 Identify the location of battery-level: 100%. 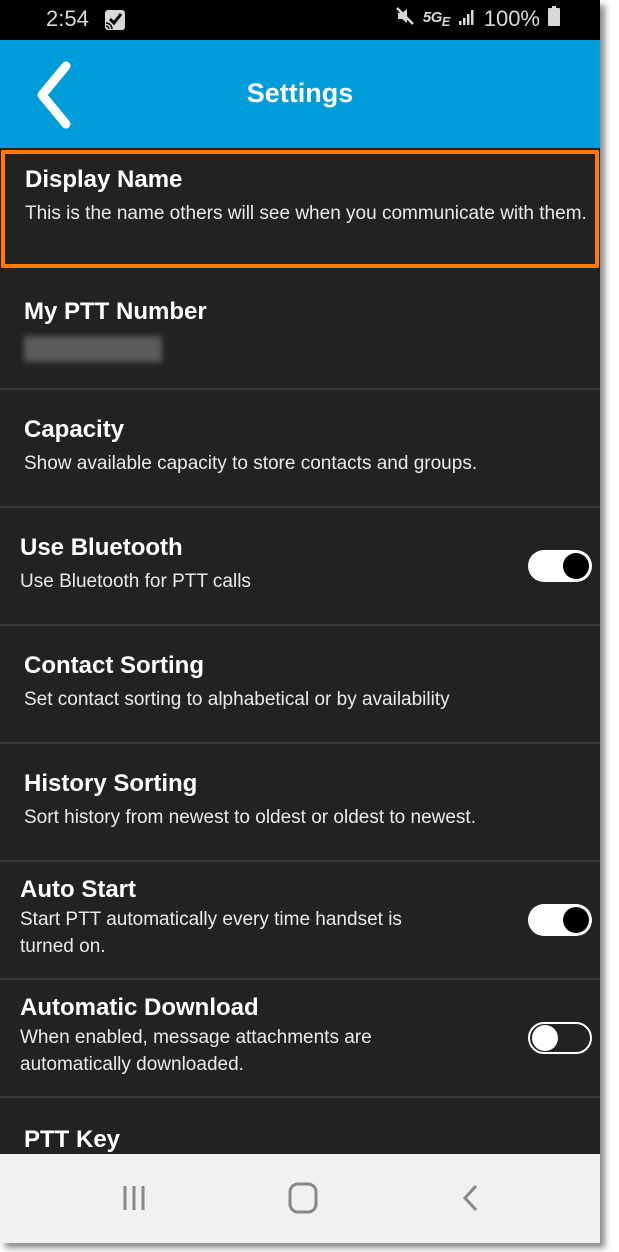
(511, 18).